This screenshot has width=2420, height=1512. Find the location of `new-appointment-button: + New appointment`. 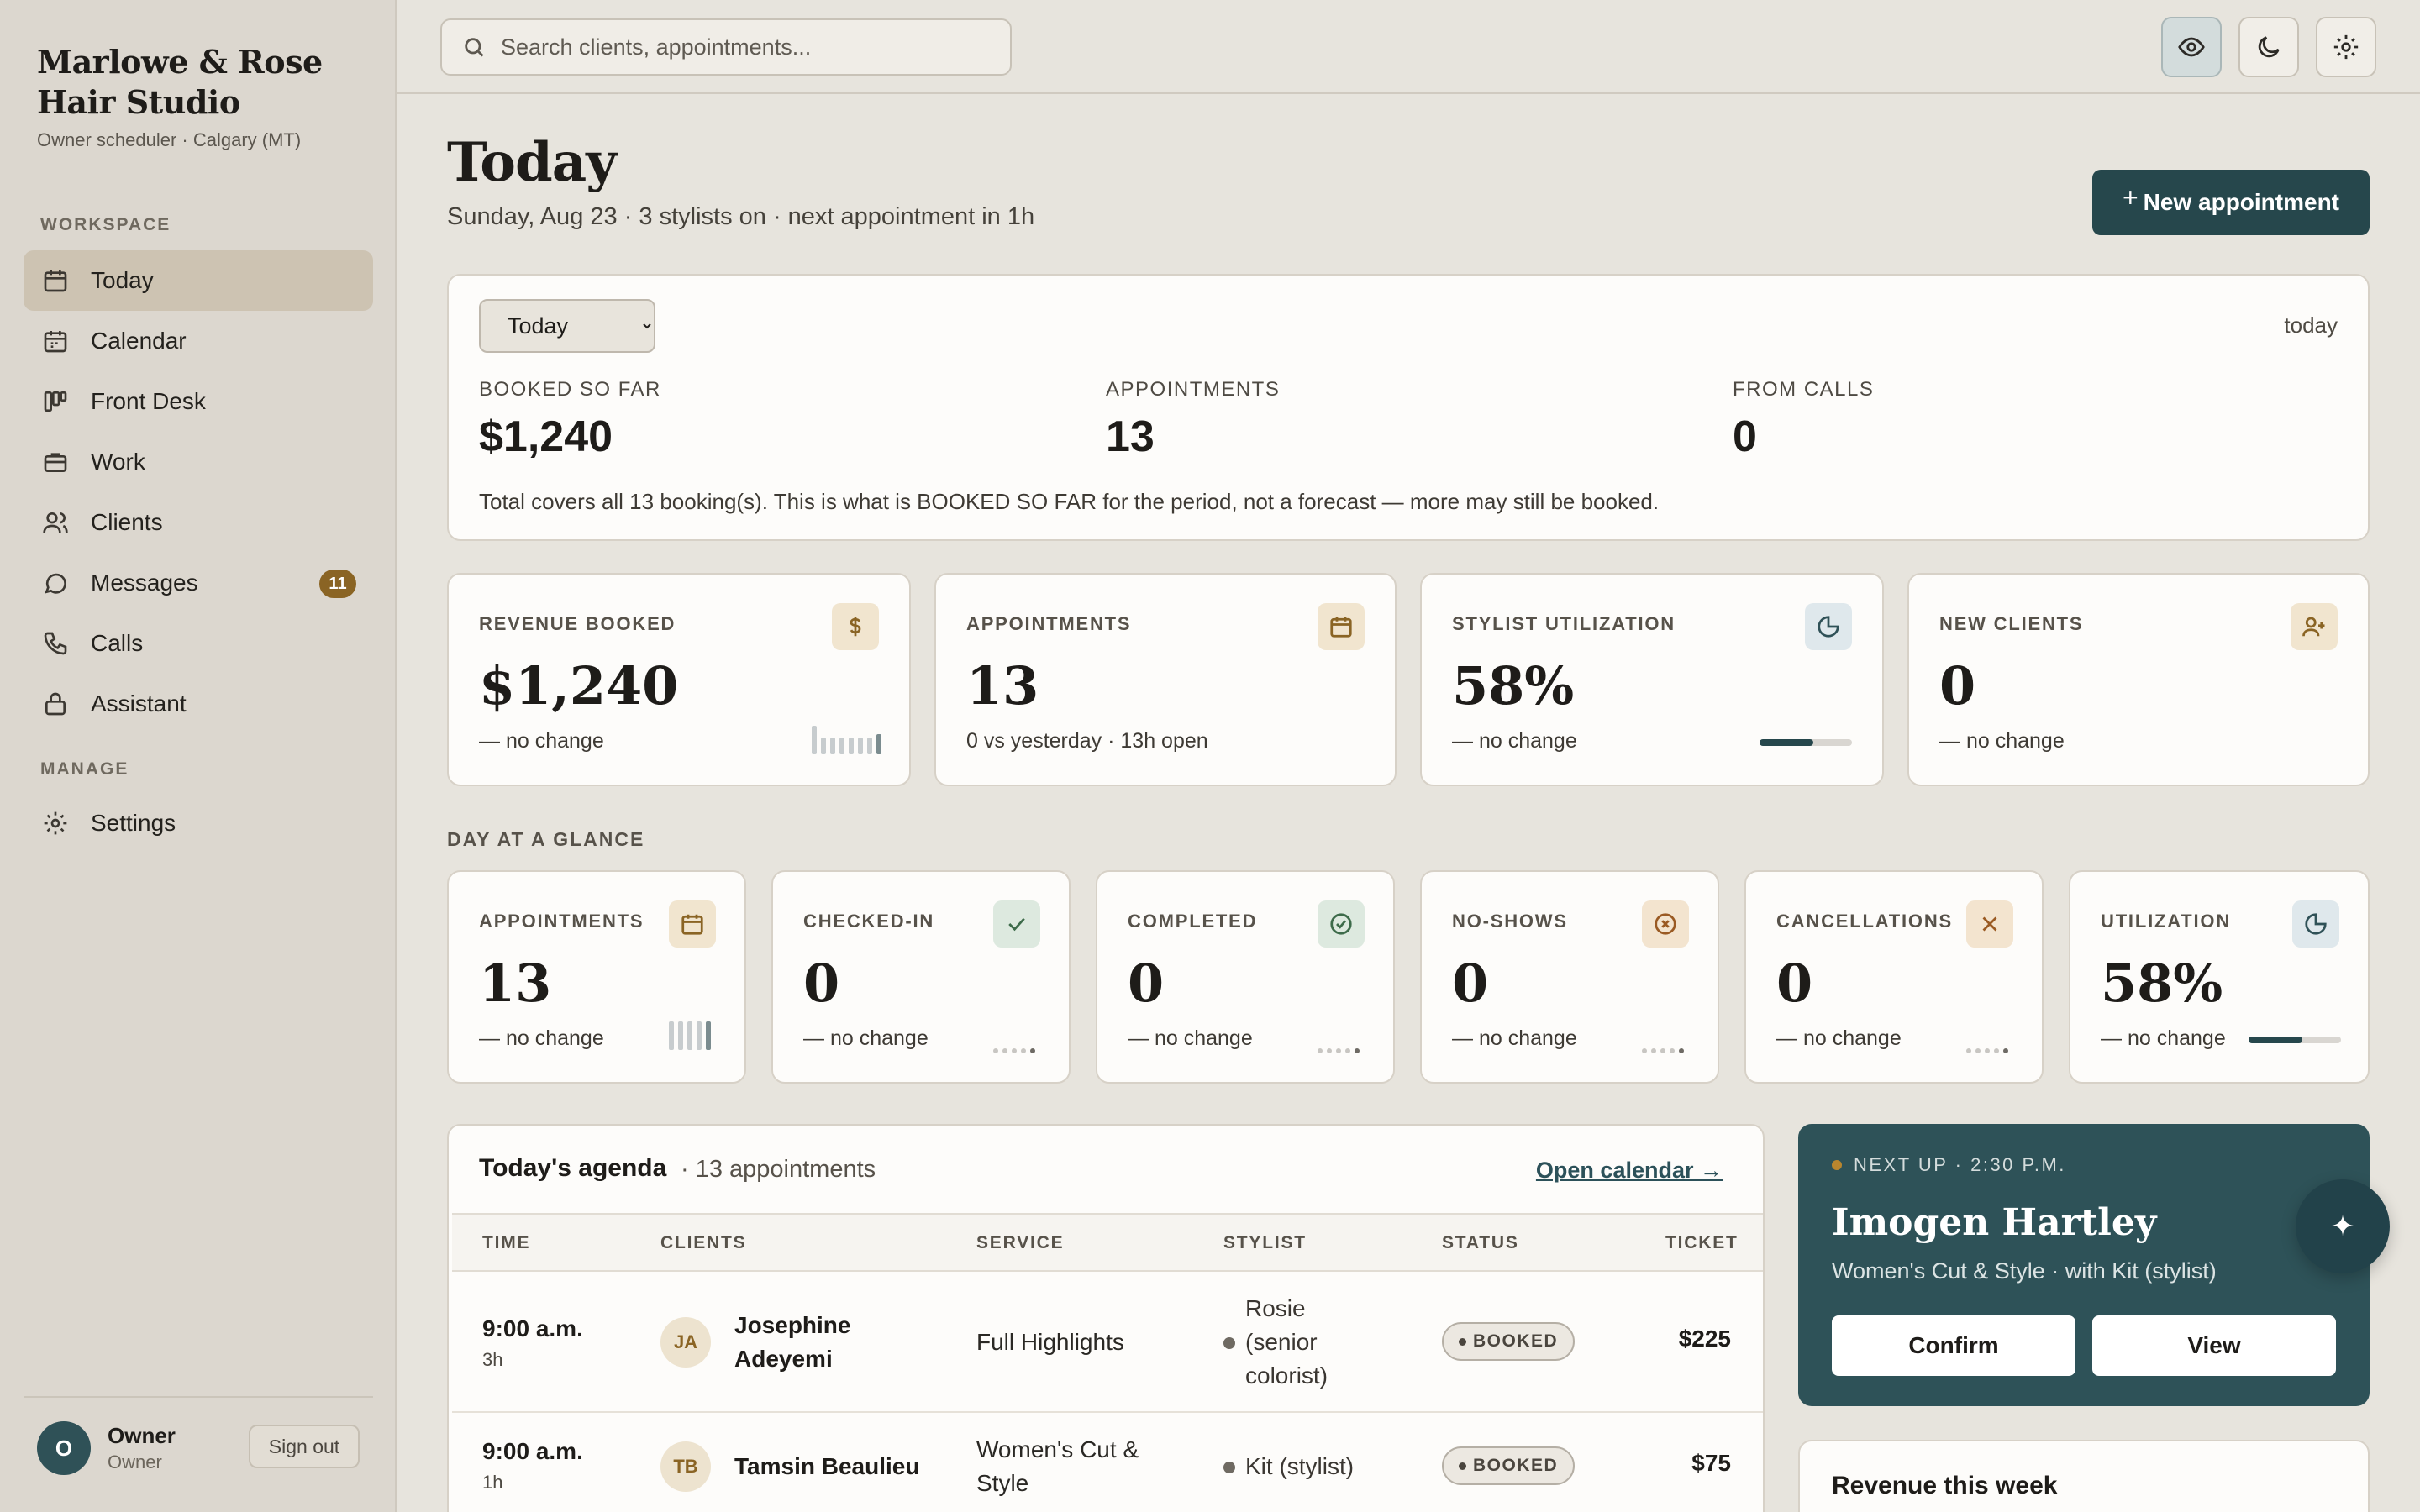

new-appointment-button: + New appointment is located at coordinates (2231, 202).